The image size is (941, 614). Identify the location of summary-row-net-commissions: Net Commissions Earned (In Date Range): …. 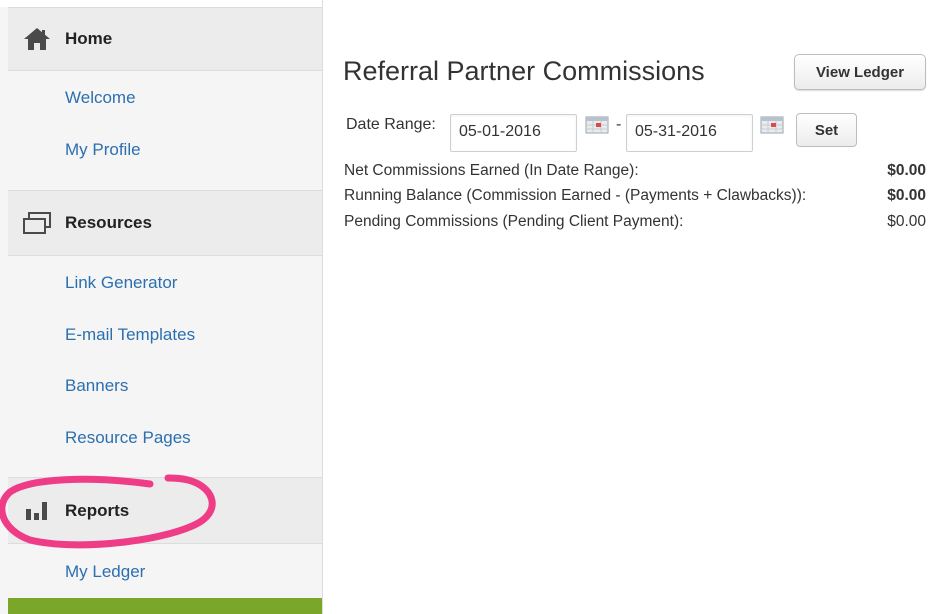
(635, 174).